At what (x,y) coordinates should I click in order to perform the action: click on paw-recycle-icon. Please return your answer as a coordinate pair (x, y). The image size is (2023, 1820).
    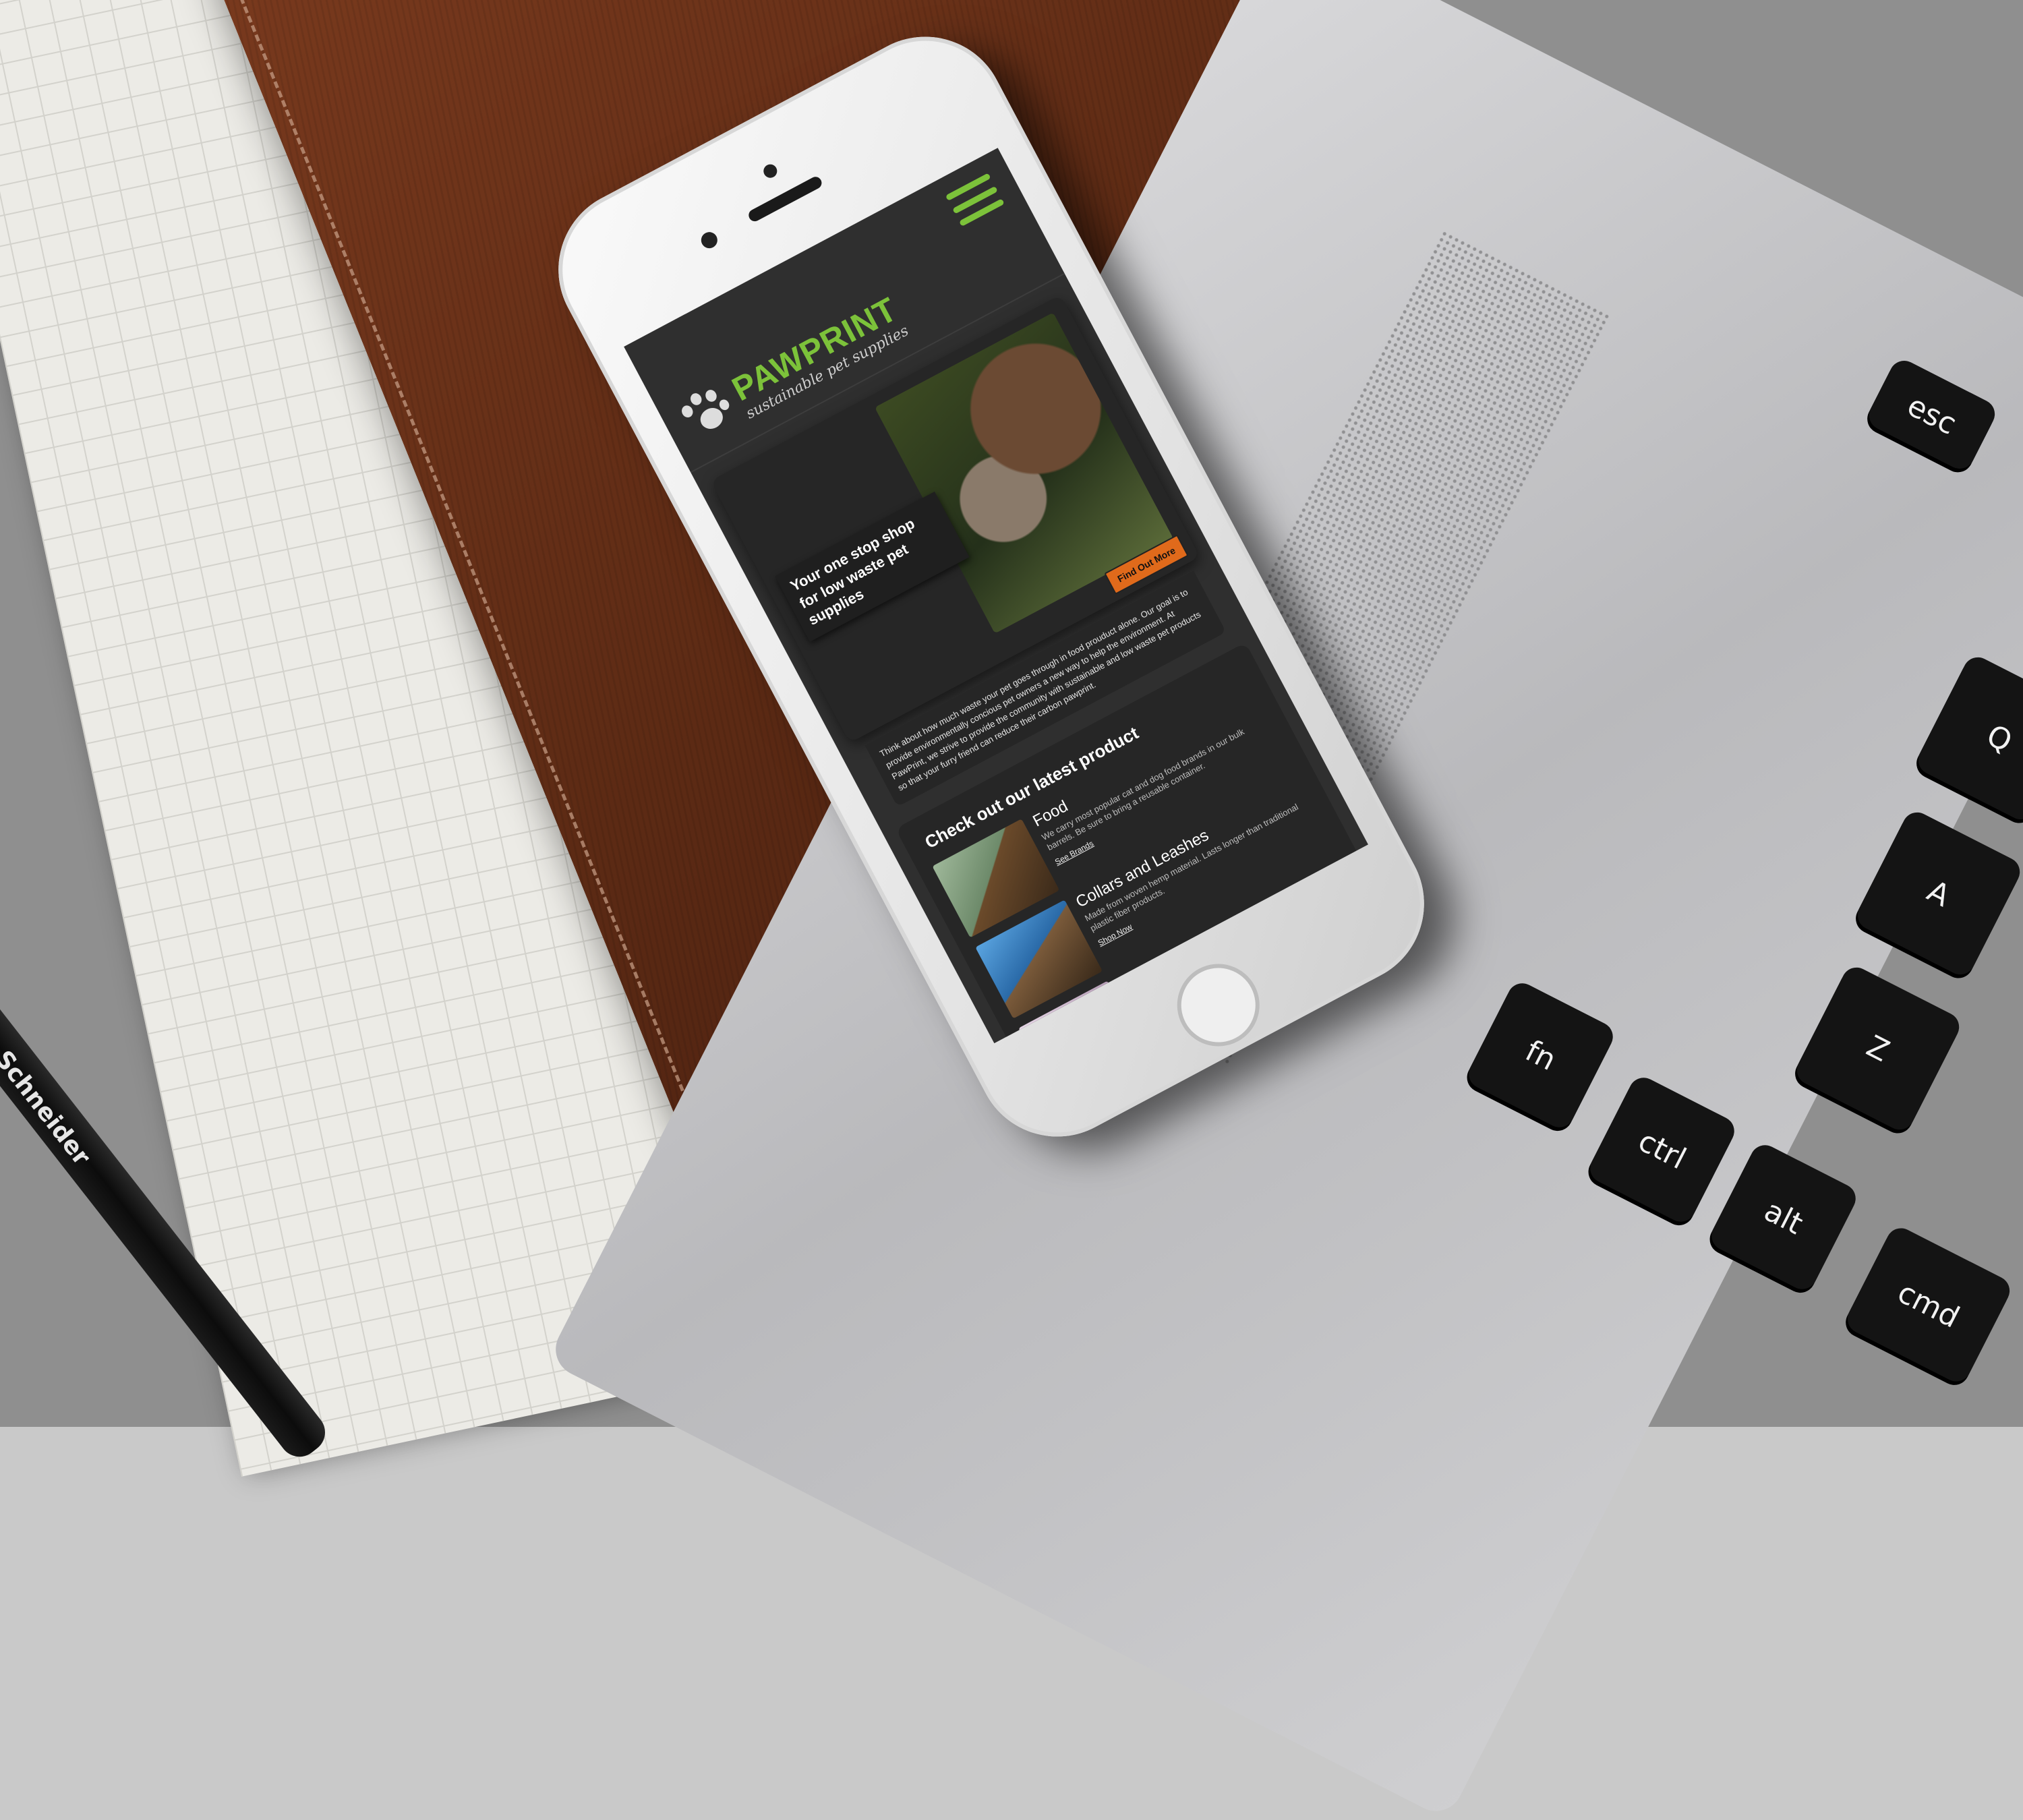
    Looking at the image, I should click on (708, 415).